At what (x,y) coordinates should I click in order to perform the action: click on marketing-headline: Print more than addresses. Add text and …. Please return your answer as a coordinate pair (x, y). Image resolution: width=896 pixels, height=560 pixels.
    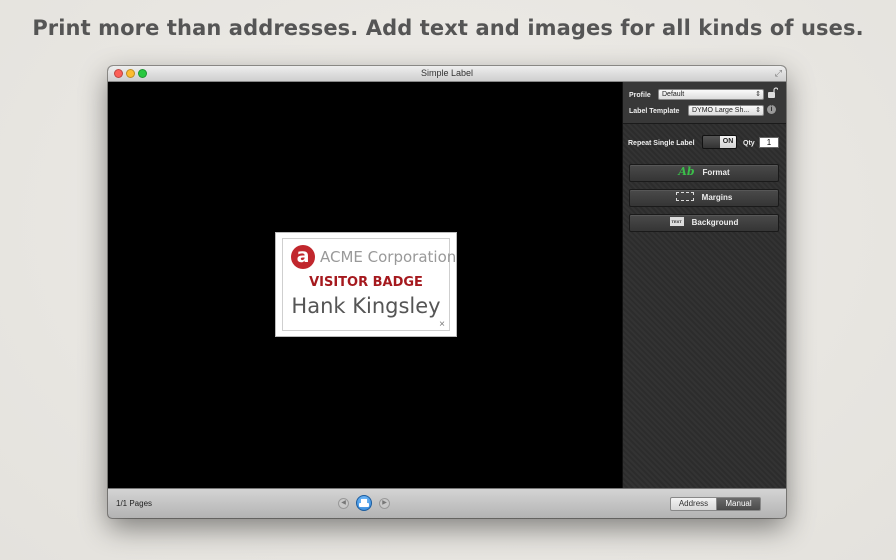
    Looking at the image, I should click on (448, 28).